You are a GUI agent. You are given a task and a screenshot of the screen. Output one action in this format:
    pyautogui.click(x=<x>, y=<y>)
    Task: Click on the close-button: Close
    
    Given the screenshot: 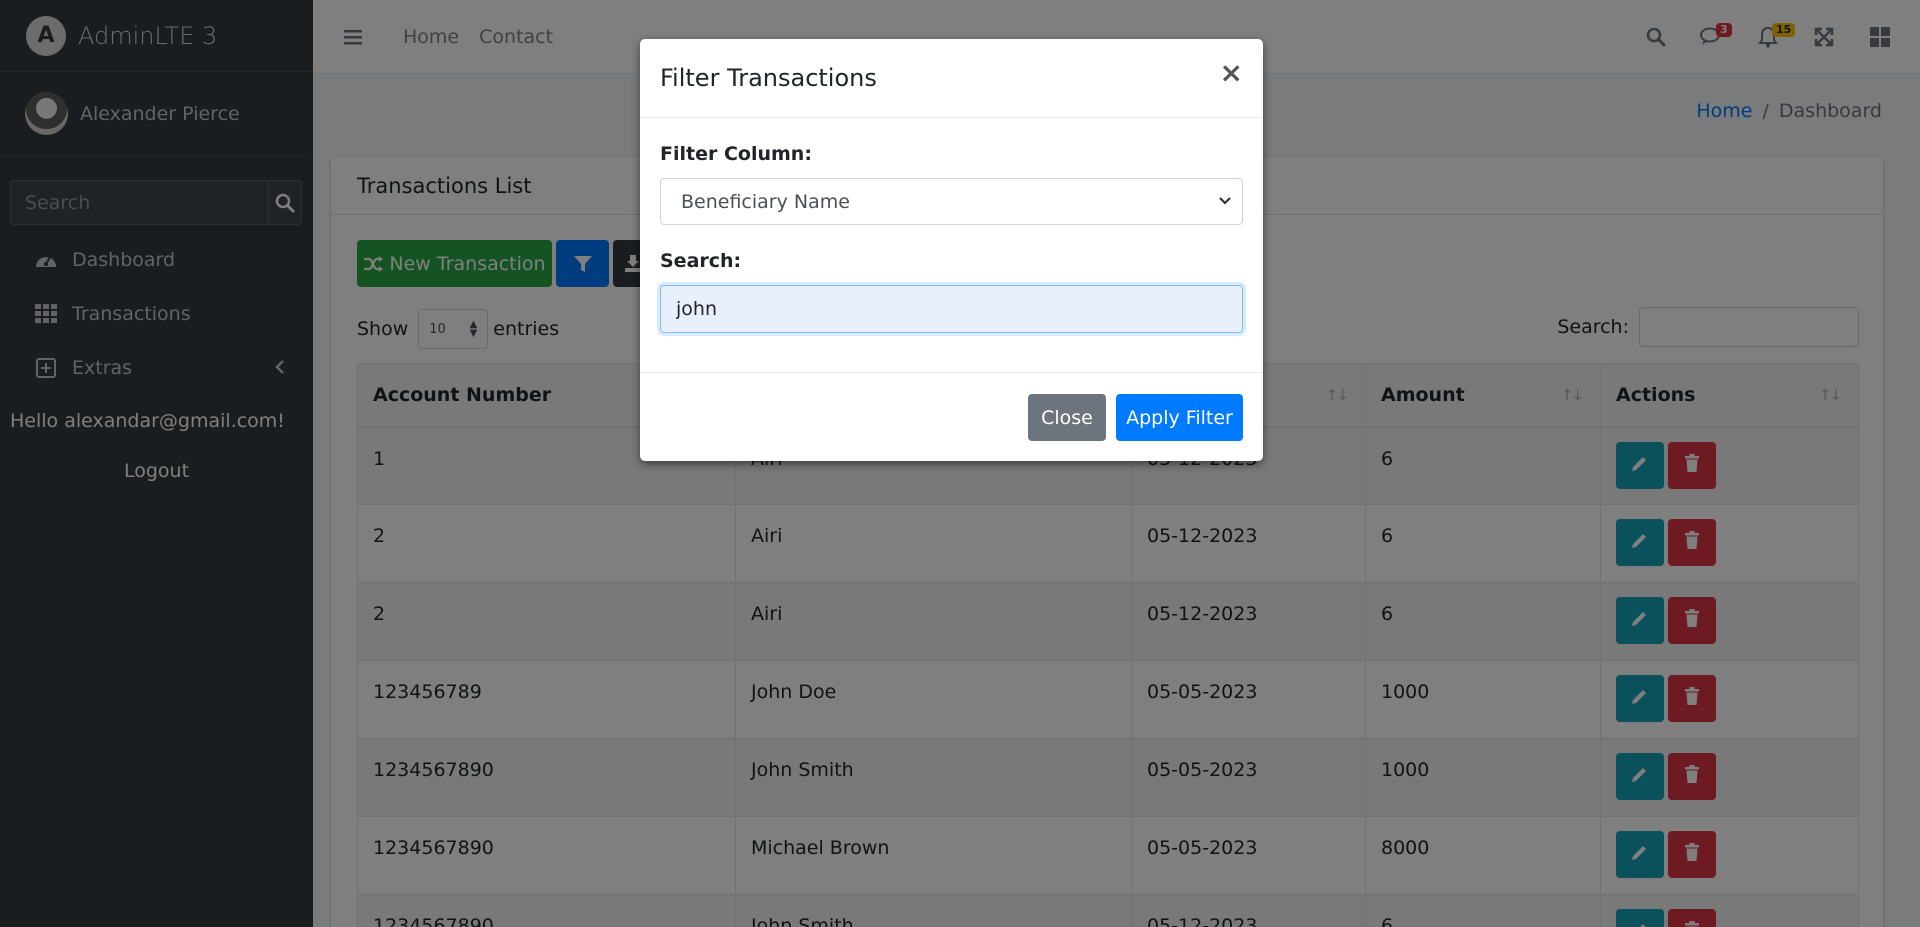 What is the action you would take?
    pyautogui.click(x=1067, y=417)
    